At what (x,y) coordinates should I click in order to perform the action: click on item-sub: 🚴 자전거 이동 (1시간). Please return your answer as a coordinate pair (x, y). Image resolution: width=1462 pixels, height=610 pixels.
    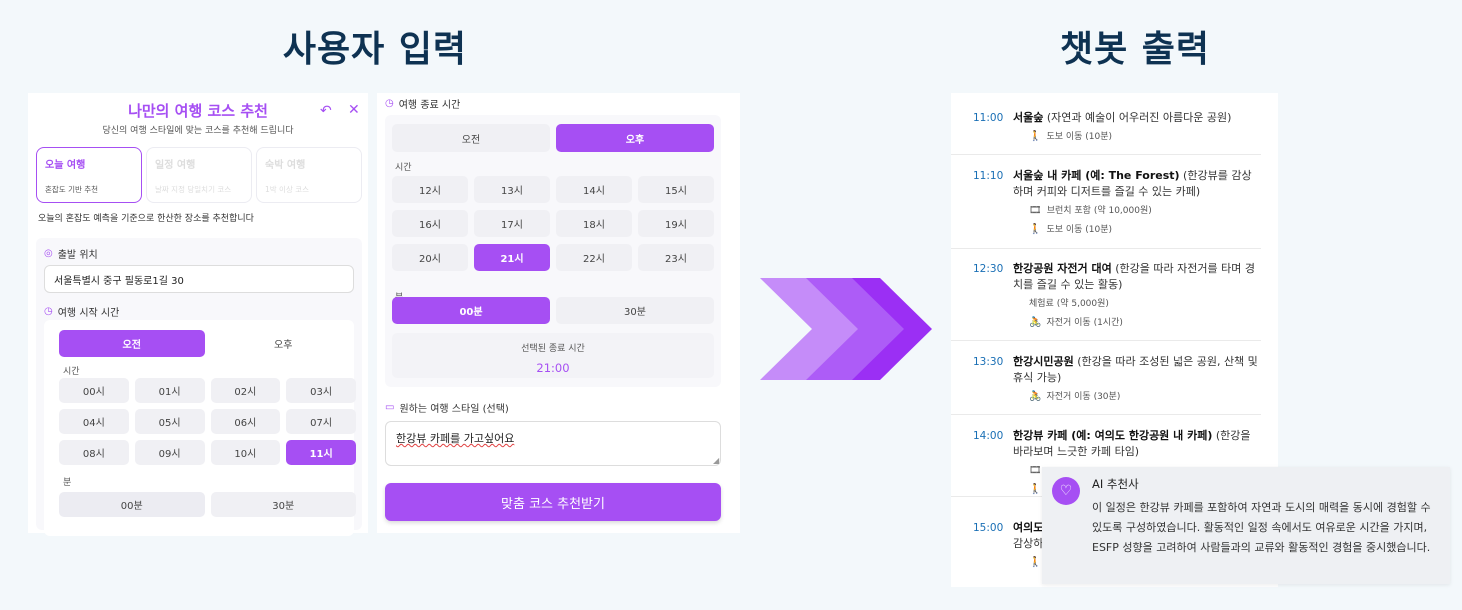
    Looking at the image, I should click on (1145, 323).